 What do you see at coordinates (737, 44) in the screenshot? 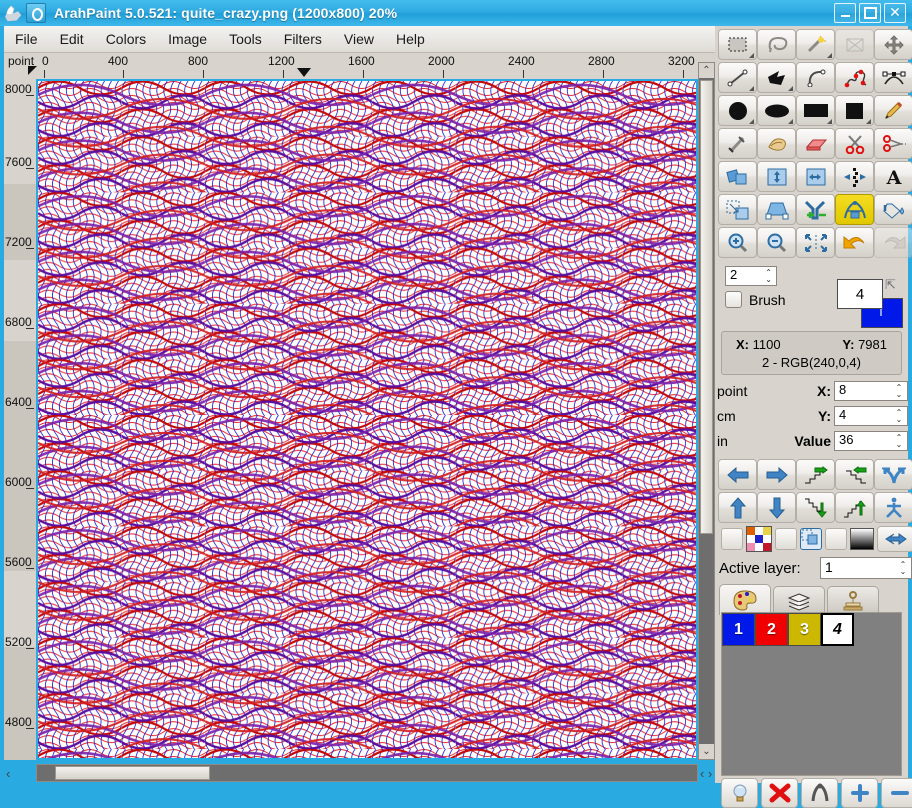
I see `rectangle-select-tool` at bounding box center [737, 44].